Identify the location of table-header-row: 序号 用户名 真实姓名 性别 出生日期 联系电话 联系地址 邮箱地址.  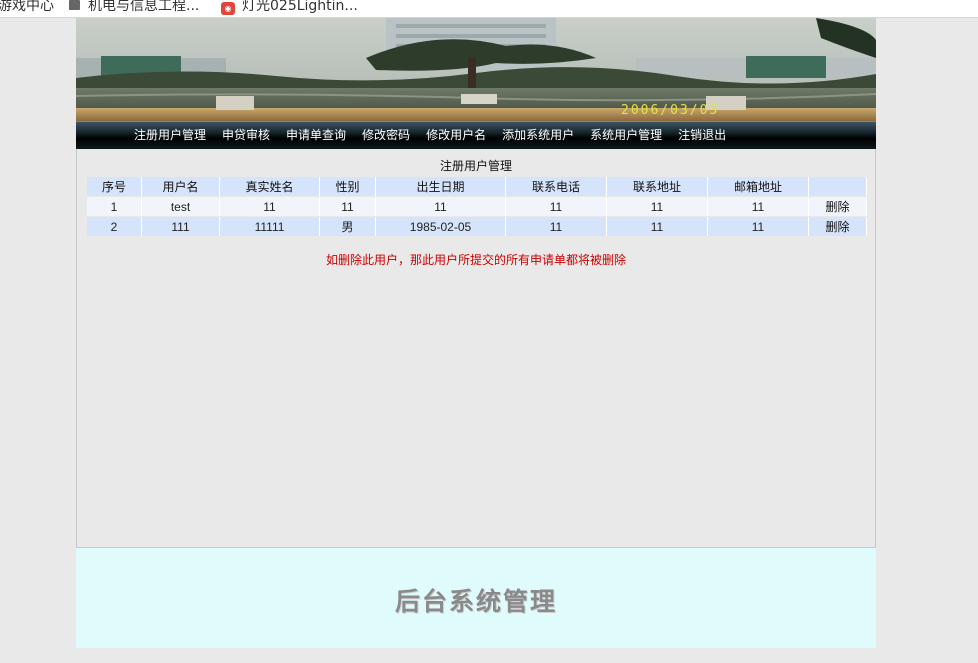
(477, 186).